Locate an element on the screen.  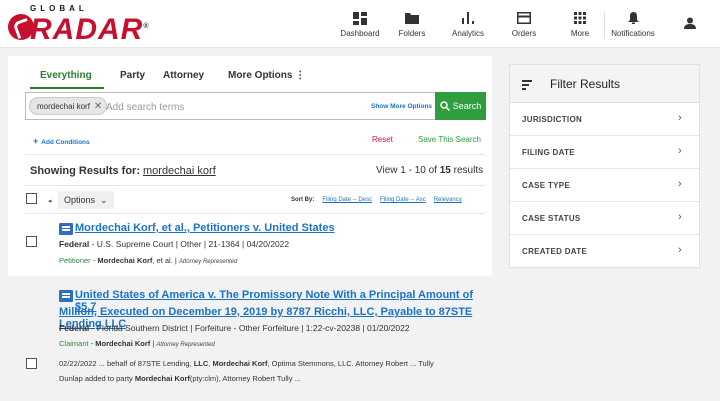
search-tabs: Everything Party Attorney More Options ⋮ is located at coordinates (250, 74).